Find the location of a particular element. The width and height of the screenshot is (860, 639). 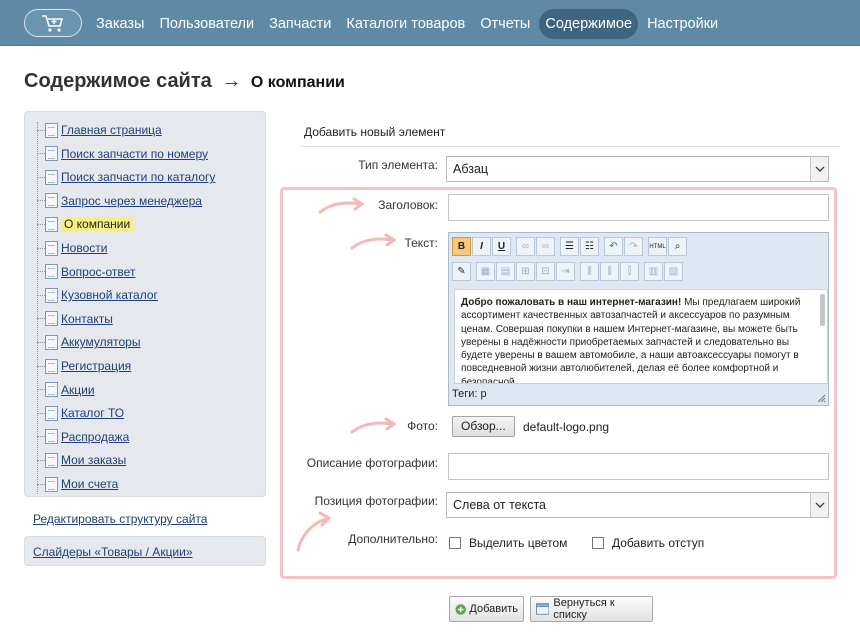

heading-label: Заголовок: is located at coordinates (408, 205).